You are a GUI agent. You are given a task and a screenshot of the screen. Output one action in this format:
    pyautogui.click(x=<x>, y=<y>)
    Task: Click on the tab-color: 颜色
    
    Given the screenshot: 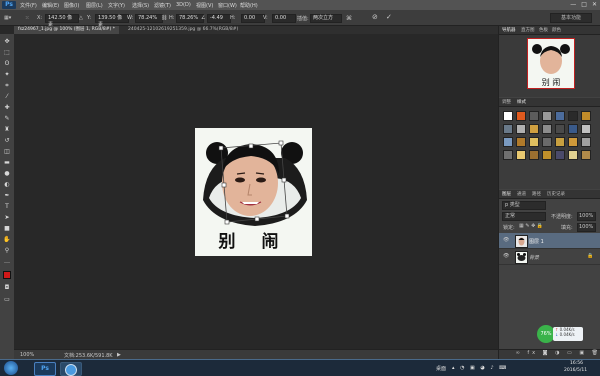 What is the action you would take?
    pyautogui.click(x=556, y=30)
    